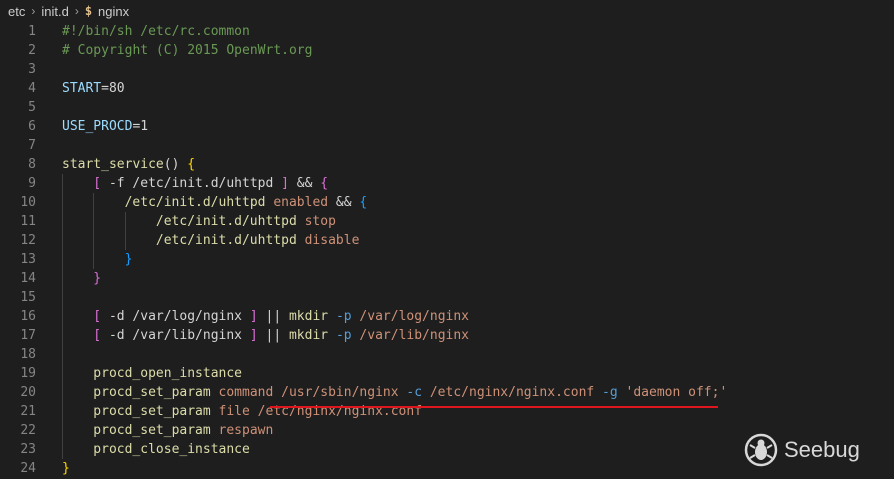 This screenshot has height=479, width=894. I want to click on code-token: procd_open_instance, so click(168, 373).